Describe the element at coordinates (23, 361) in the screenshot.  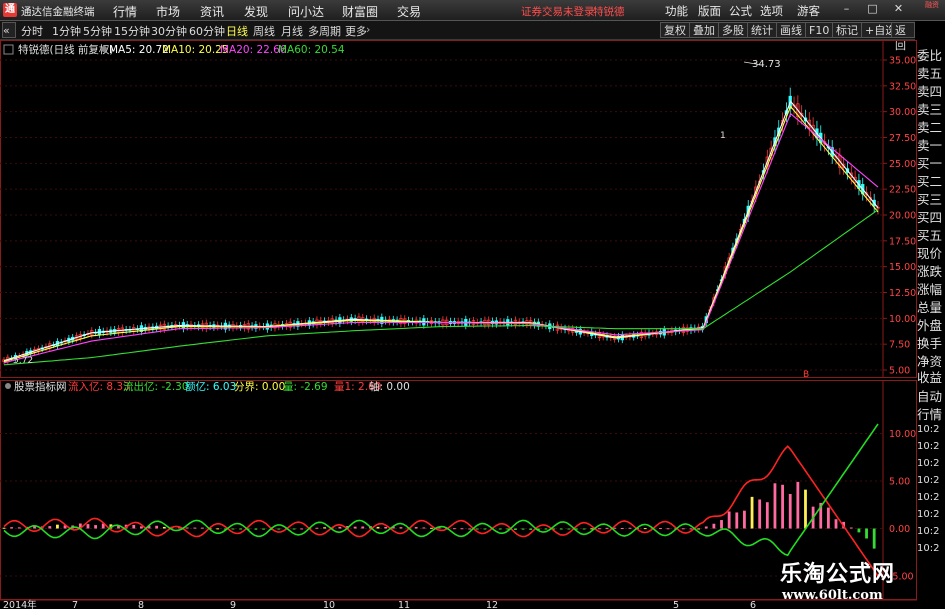
I see `low-price-label: 5.72` at that location.